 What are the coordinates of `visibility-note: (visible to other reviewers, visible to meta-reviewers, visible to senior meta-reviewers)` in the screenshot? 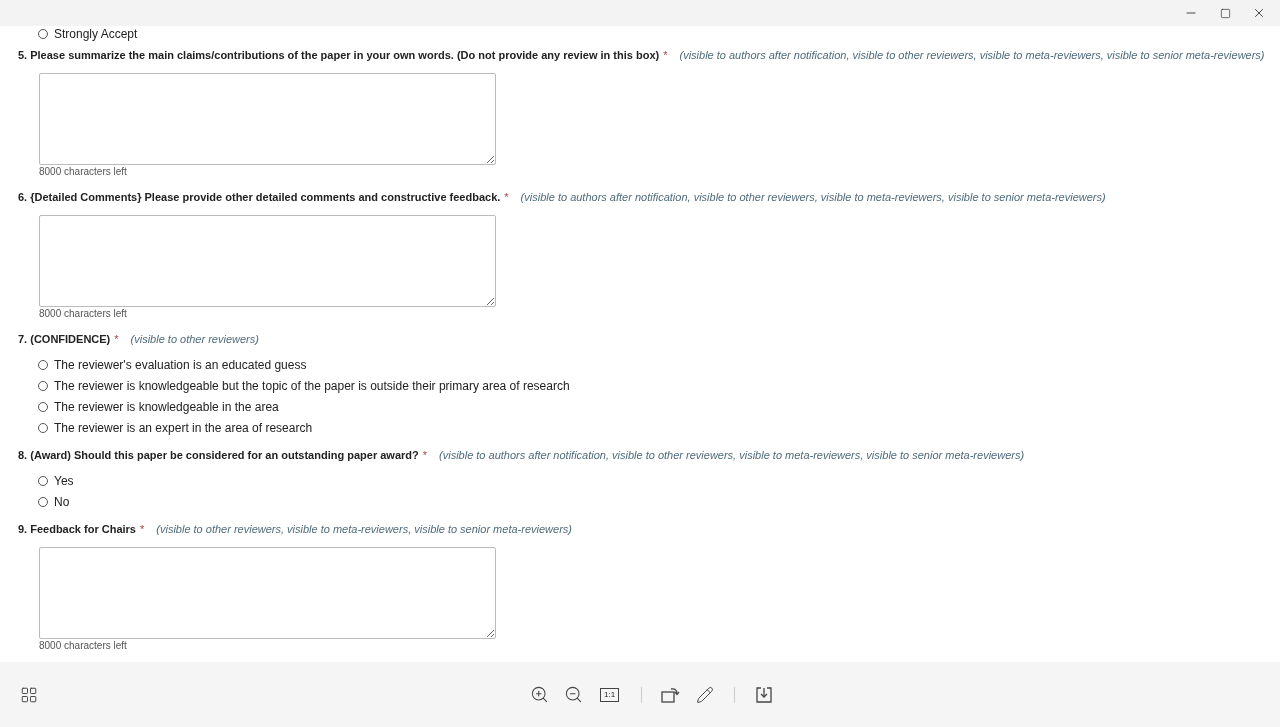 It's located at (364, 529).